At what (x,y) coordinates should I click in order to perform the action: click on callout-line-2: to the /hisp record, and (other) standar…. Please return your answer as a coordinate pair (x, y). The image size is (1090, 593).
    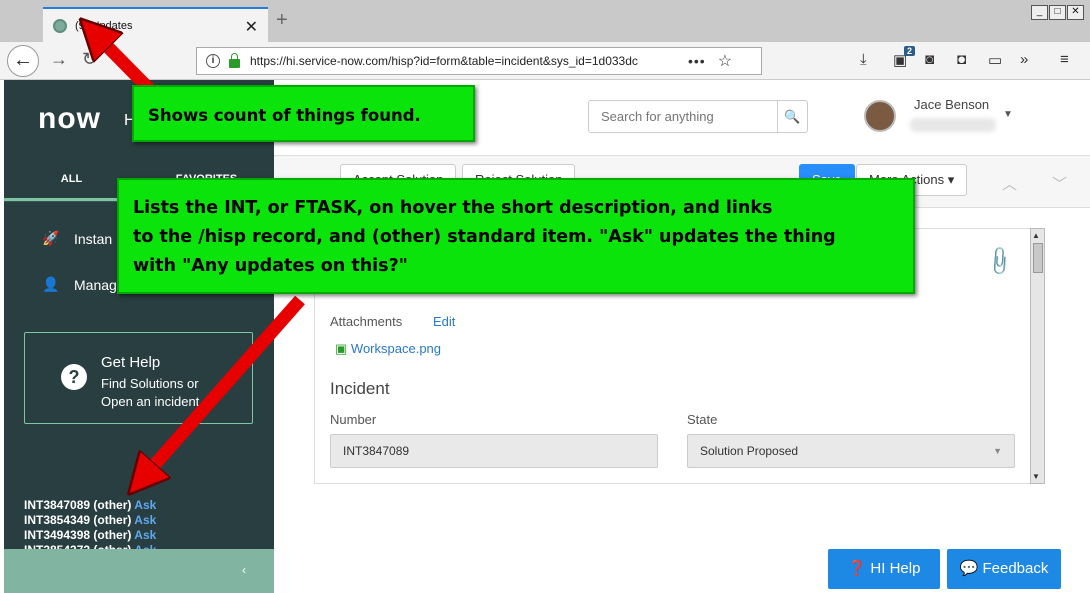
    Looking at the image, I should click on (484, 237).